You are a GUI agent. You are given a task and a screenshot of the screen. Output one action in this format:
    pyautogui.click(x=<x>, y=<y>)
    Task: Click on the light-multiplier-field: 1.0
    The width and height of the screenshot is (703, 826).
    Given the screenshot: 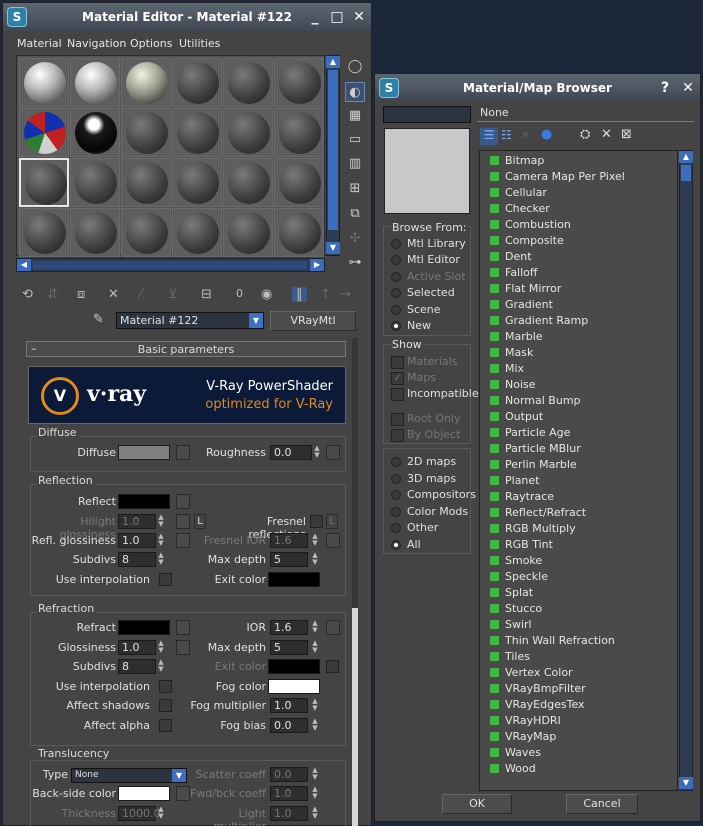 What is the action you would take?
    pyautogui.click(x=289, y=813)
    